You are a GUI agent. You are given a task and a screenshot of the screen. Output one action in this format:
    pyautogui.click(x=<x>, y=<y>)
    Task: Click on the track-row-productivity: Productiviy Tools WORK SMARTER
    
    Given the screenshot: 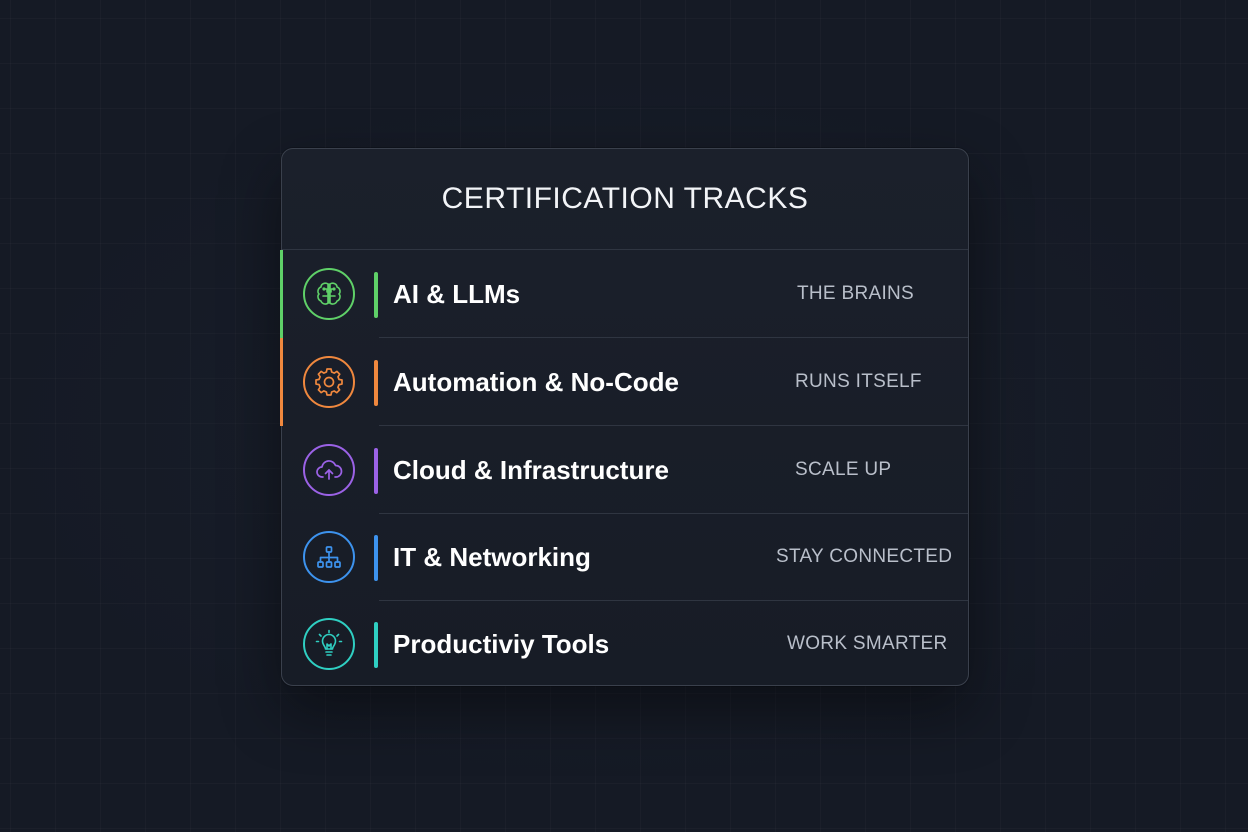 What is the action you would take?
    pyautogui.click(x=625, y=644)
    